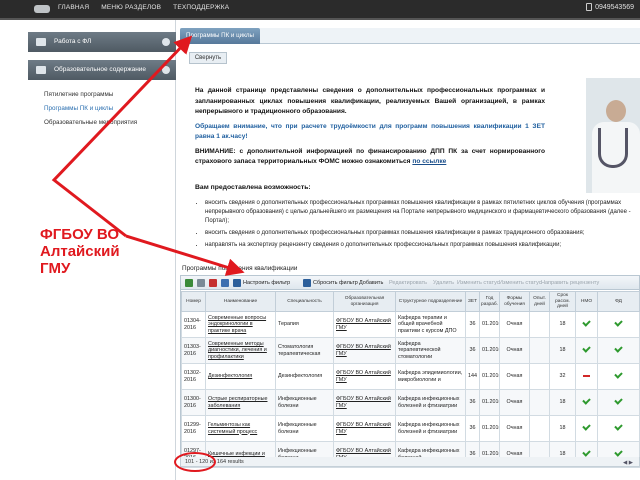 Image resolution: width=640 pixels, height=480 pixels. What do you see at coordinates (201, 283) in the screenshot?
I see `edit-icon` at bounding box center [201, 283].